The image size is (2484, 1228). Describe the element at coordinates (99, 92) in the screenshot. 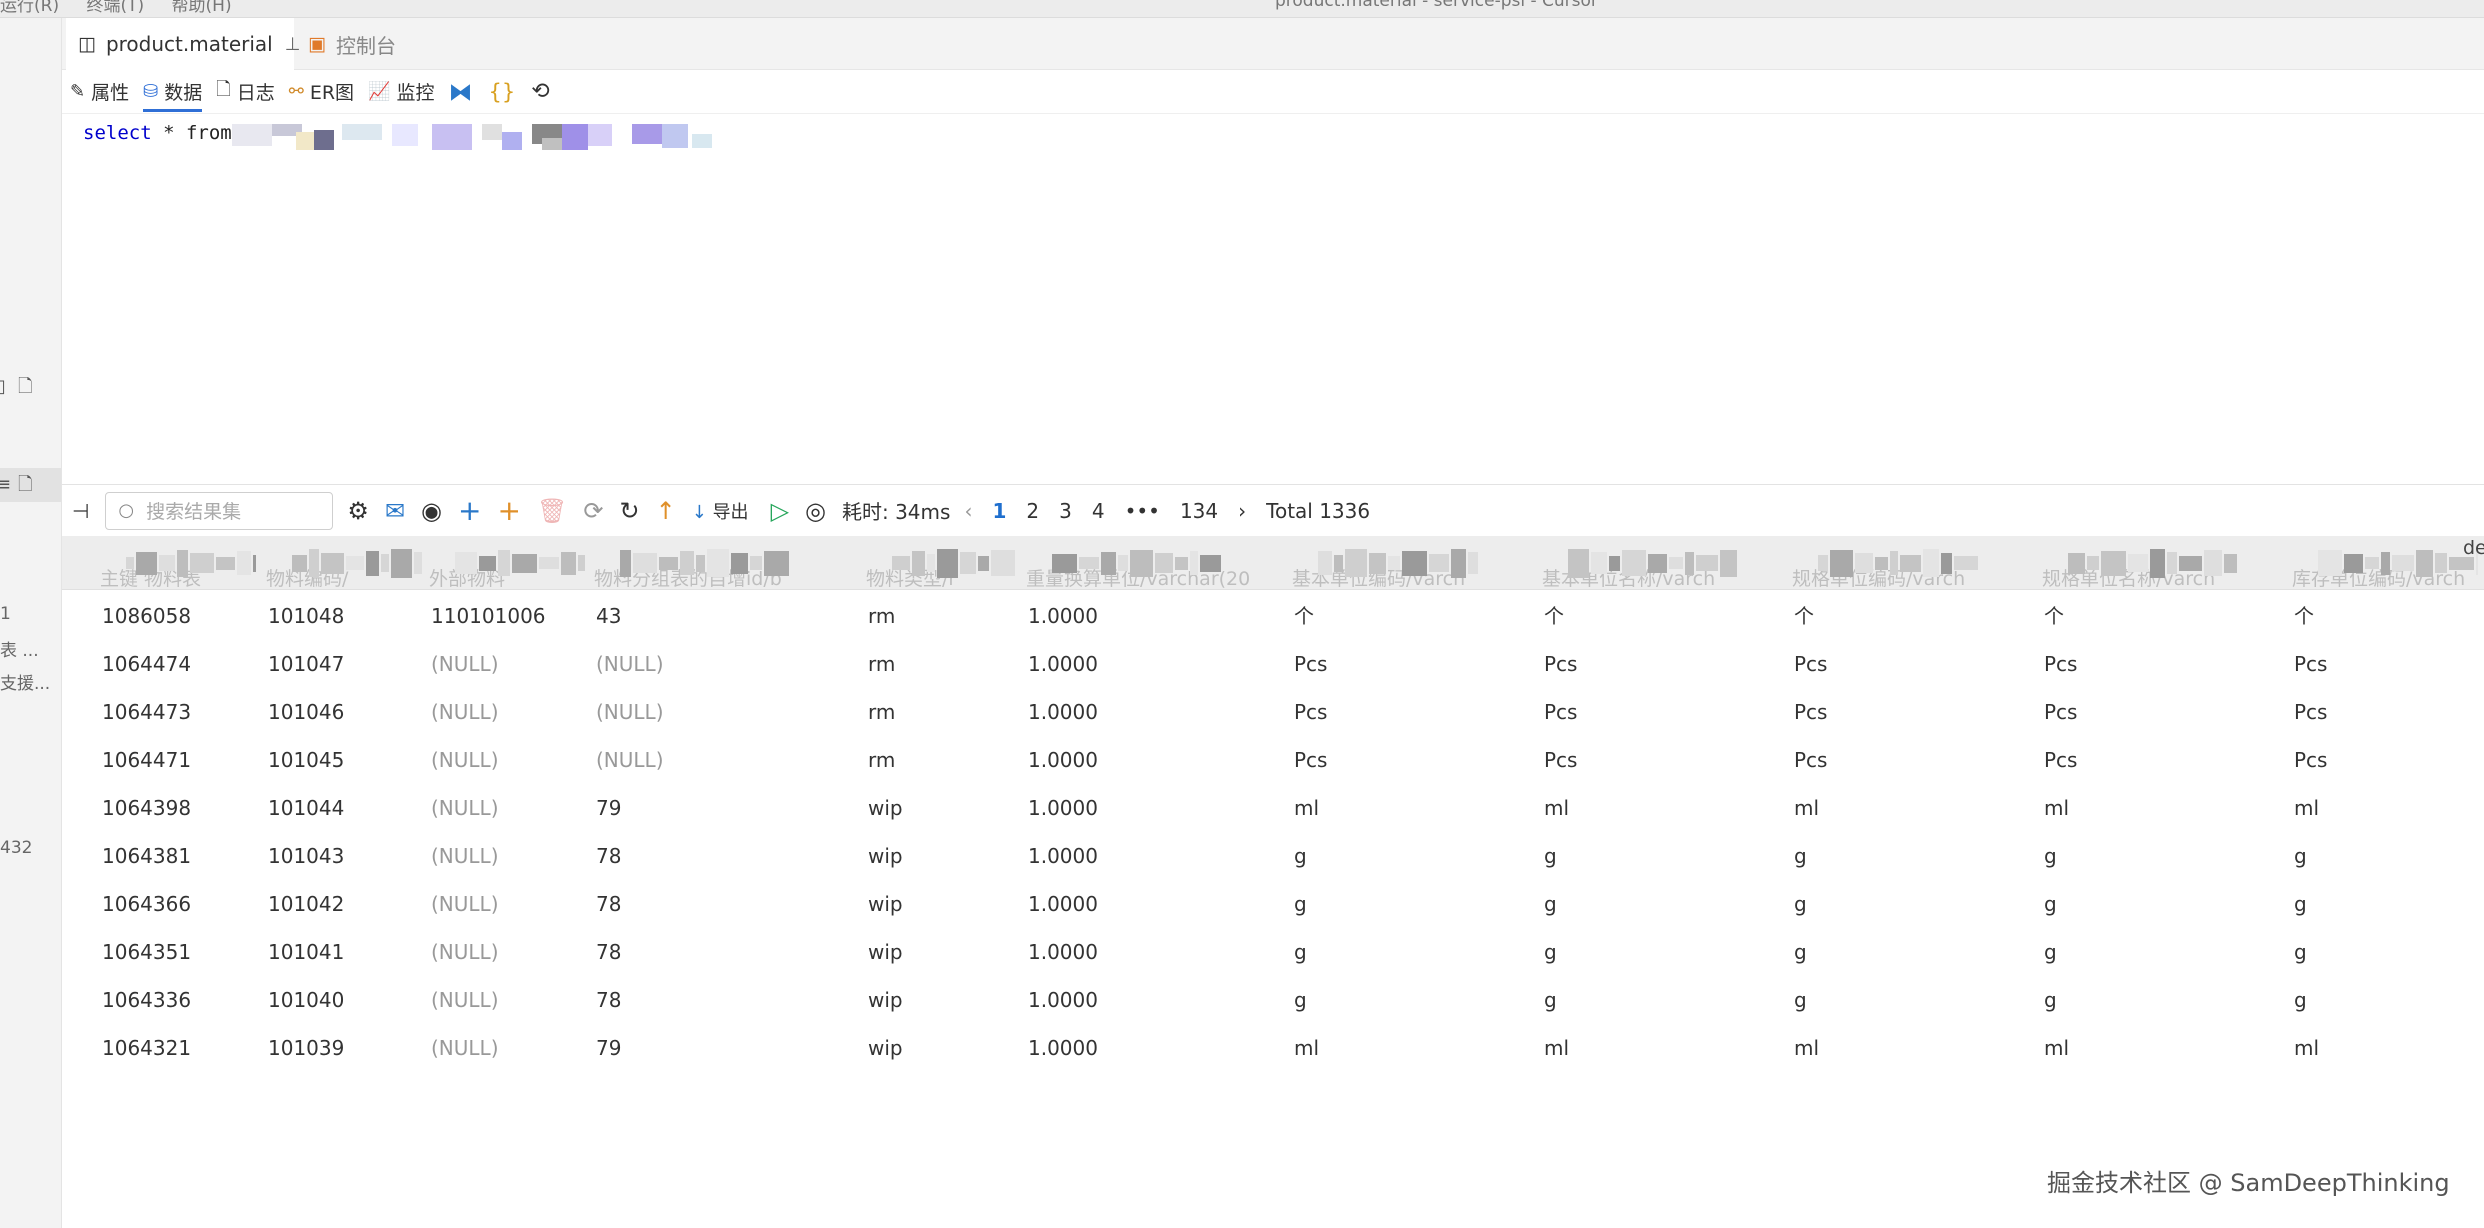

I see `tab-properties: ✎ 属性` at that location.